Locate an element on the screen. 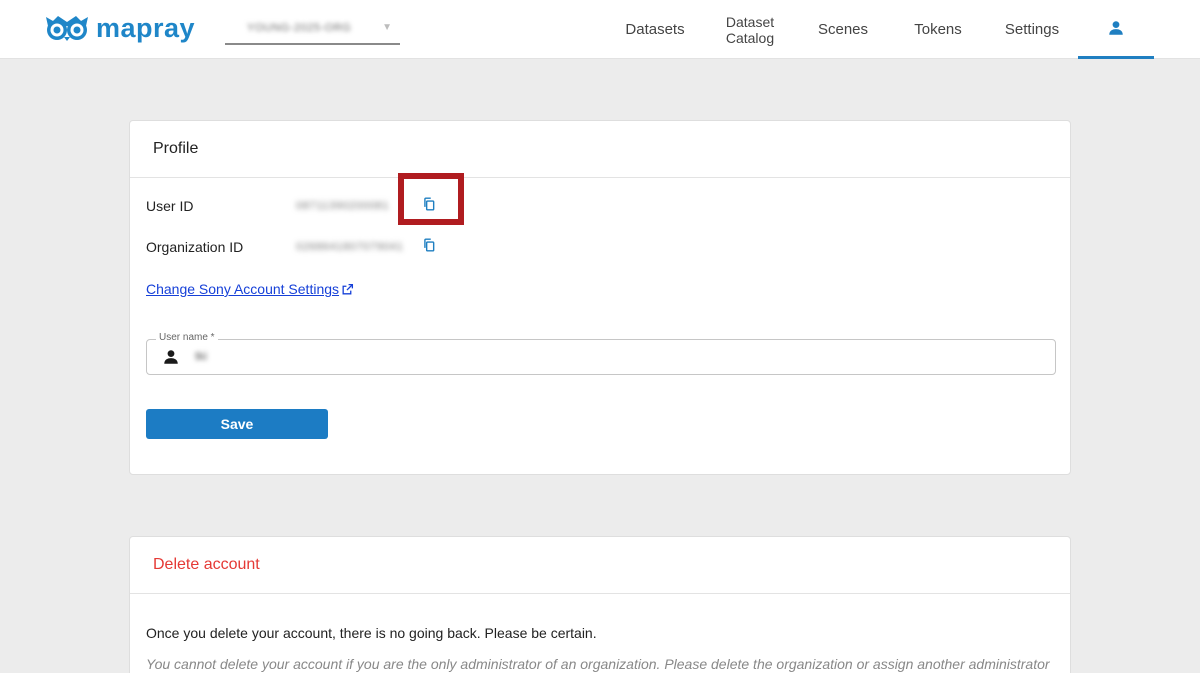 This screenshot has height=673, width=1200. username-field: User name * is located at coordinates (601, 353).